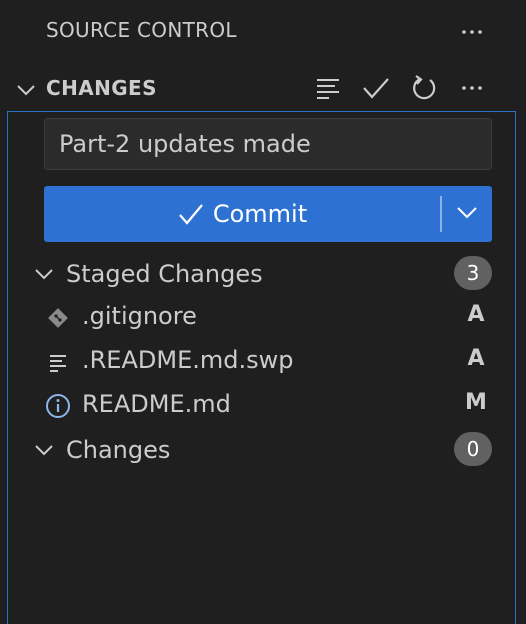 Image resolution: width=526 pixels, height=624 pixels. What do you see at coordinates (191, 214) in the screenshot?
I see `check-icon` at bounding box center [191, 214].